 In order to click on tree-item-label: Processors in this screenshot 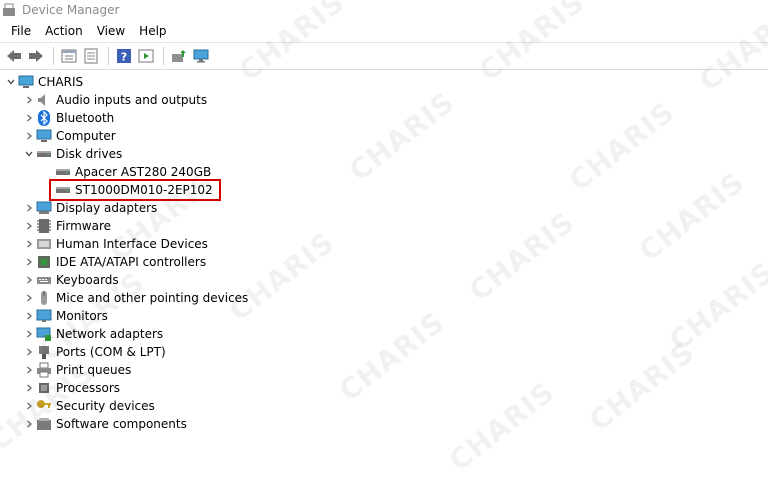, I will do `click(88, 388)`.